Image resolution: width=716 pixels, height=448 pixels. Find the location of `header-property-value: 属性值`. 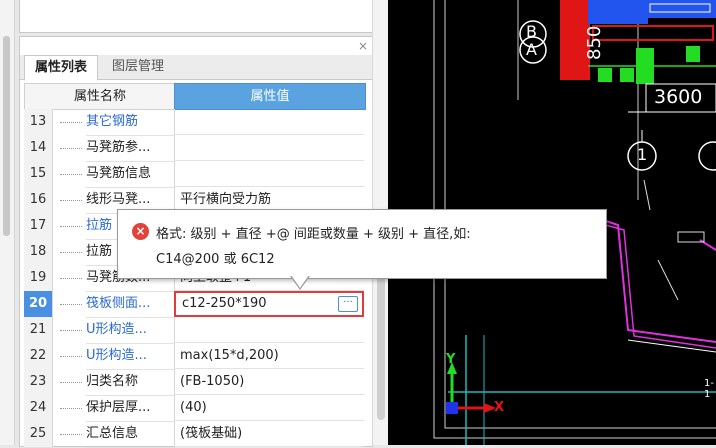

header-property-value: 属性值 is located at coordinates (270, 96).